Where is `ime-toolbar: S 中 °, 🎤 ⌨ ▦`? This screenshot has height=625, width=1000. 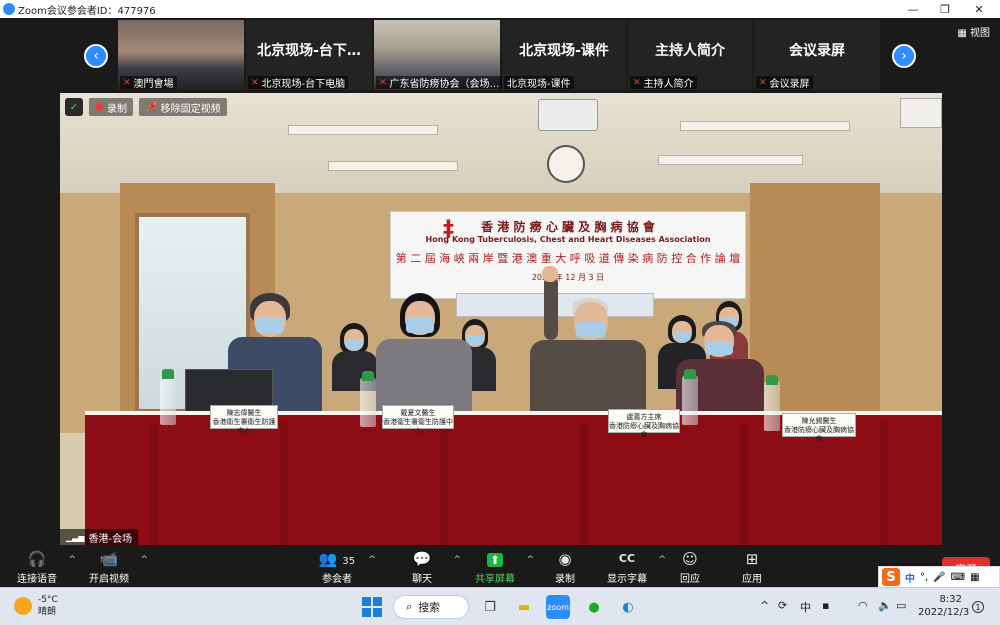
ime-toolbar: S 中 °, 🎤 ⌨ ▦ is located at coordinates (939, 577).